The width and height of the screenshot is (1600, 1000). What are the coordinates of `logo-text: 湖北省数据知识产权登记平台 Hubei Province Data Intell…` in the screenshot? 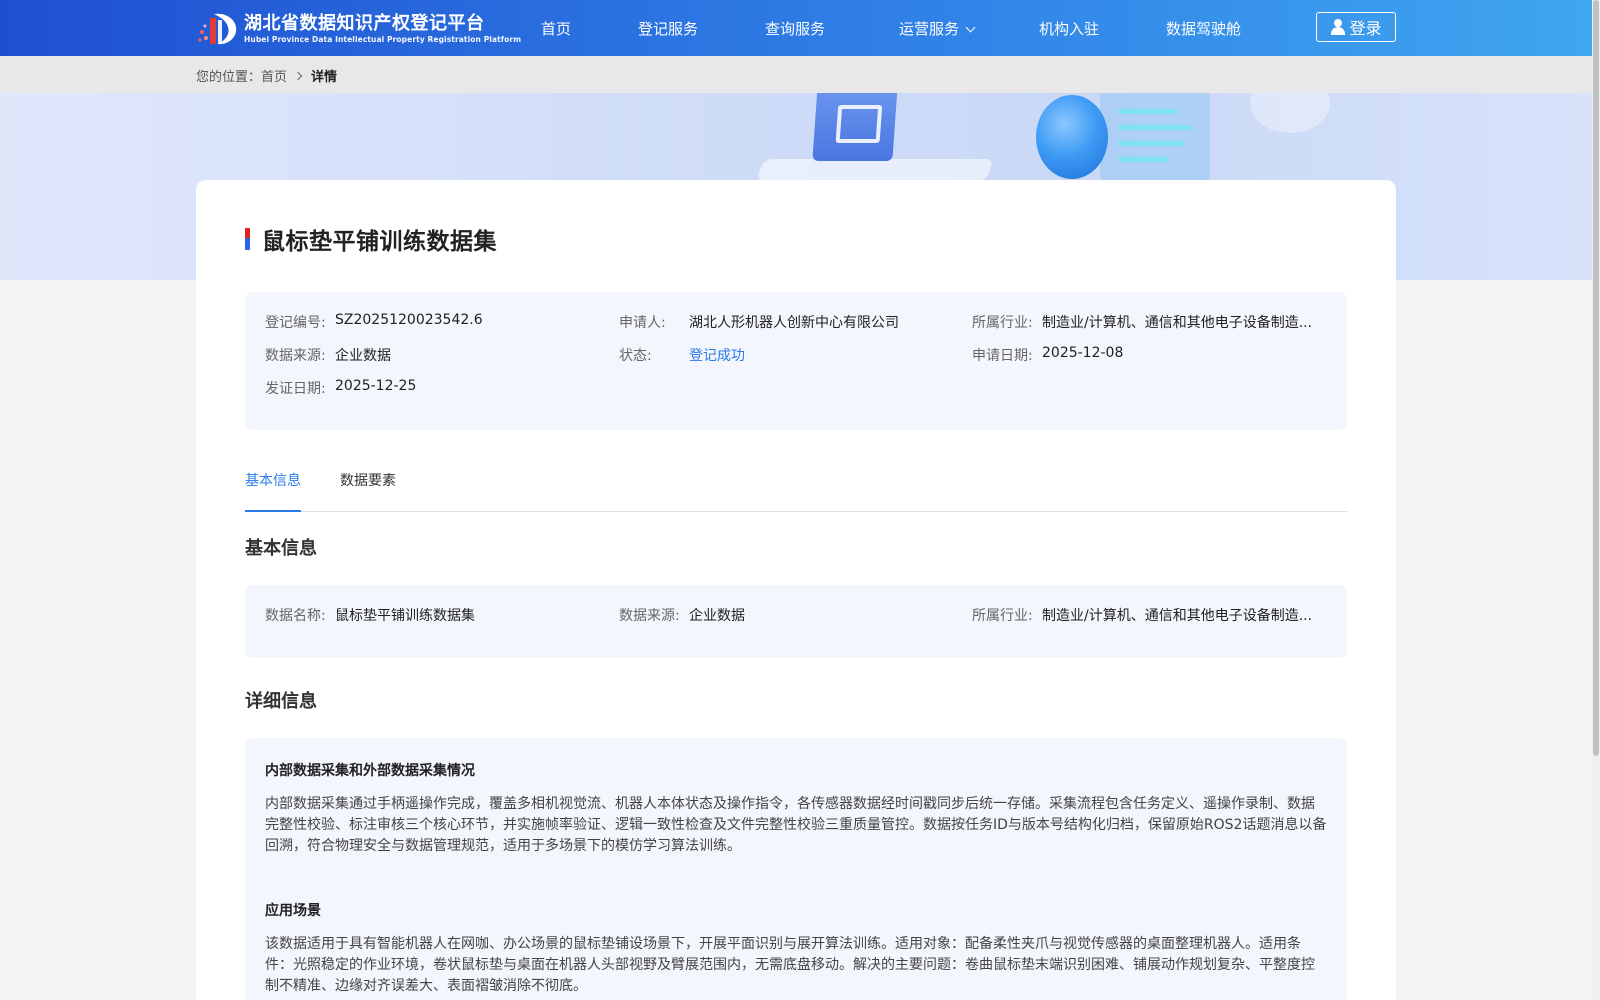 It's located at (382, 29).